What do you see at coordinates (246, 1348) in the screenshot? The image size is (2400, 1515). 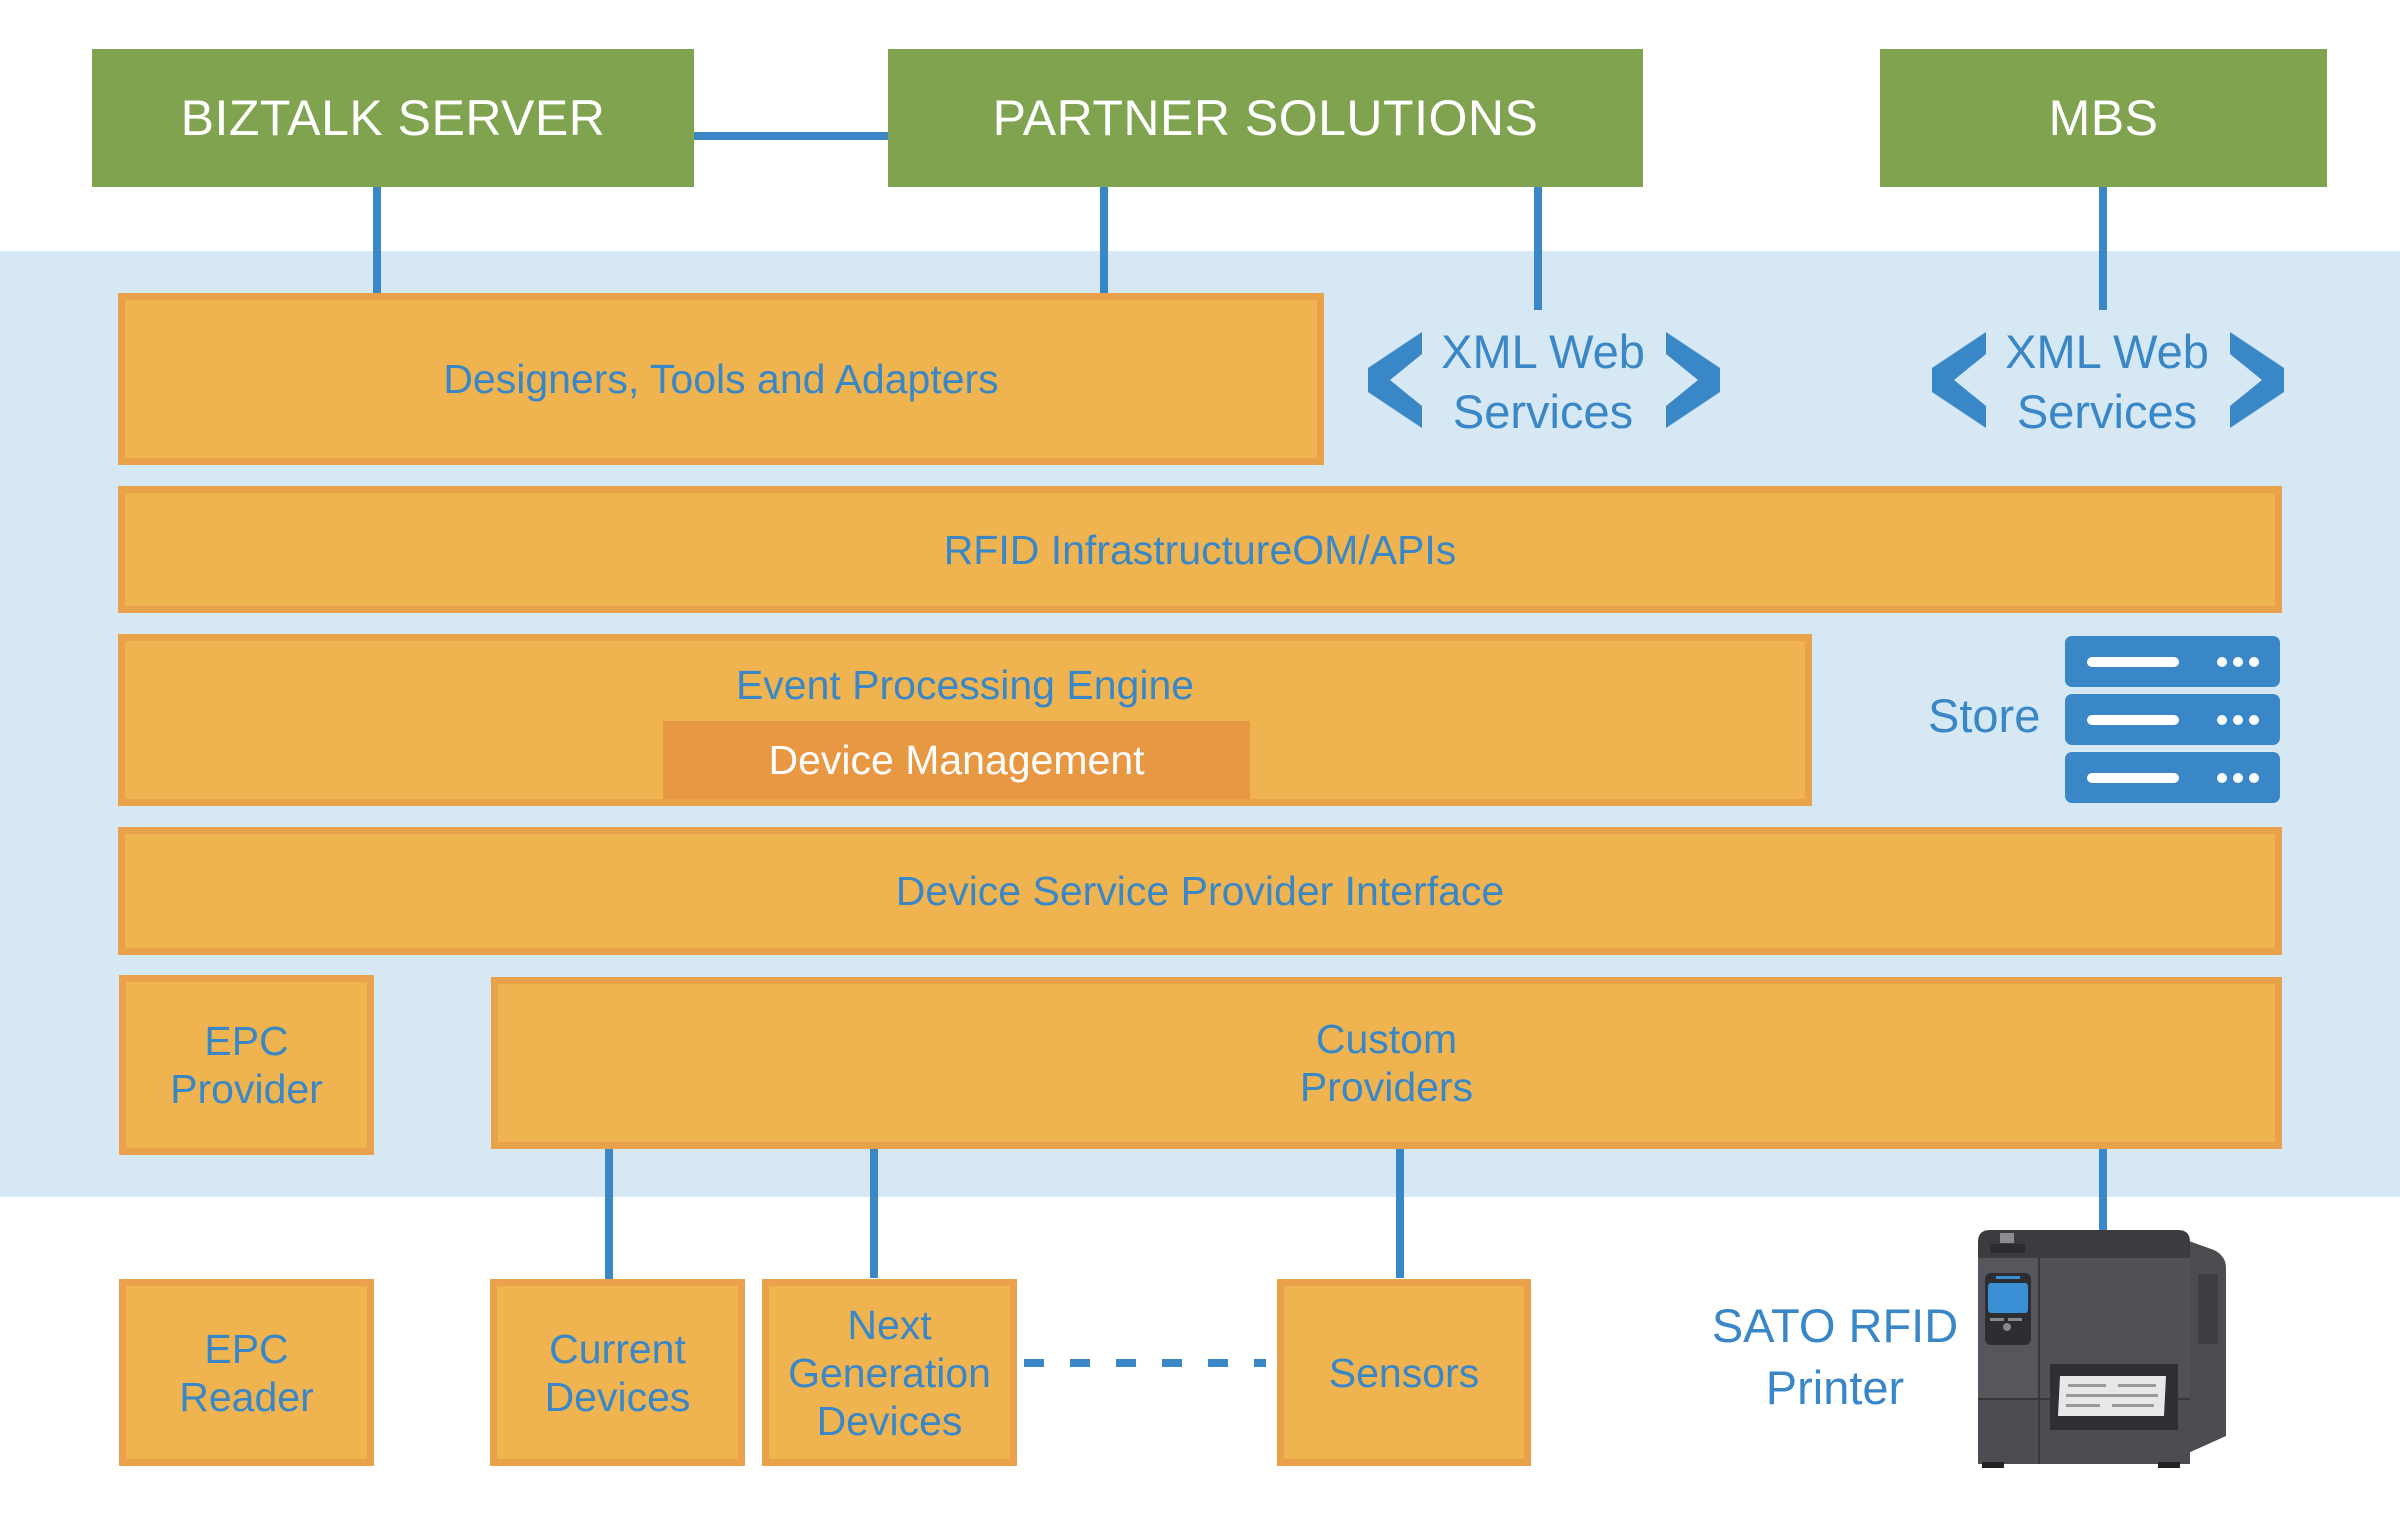 I see `epc-reader-line1: EPC` at bounding box center [246, 1348].